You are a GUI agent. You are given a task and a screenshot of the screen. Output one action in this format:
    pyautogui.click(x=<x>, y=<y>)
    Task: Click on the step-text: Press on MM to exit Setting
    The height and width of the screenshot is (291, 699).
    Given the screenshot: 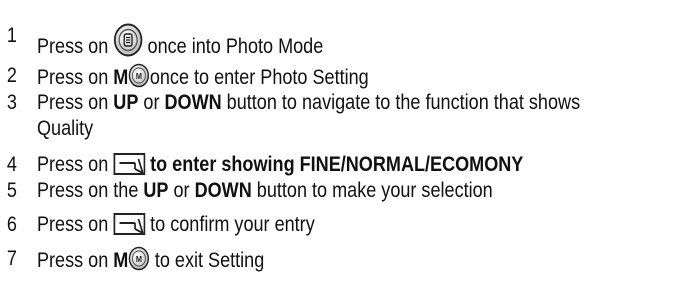 What is the action you would take?
    pyautogui.click(x=150, y=260)
    